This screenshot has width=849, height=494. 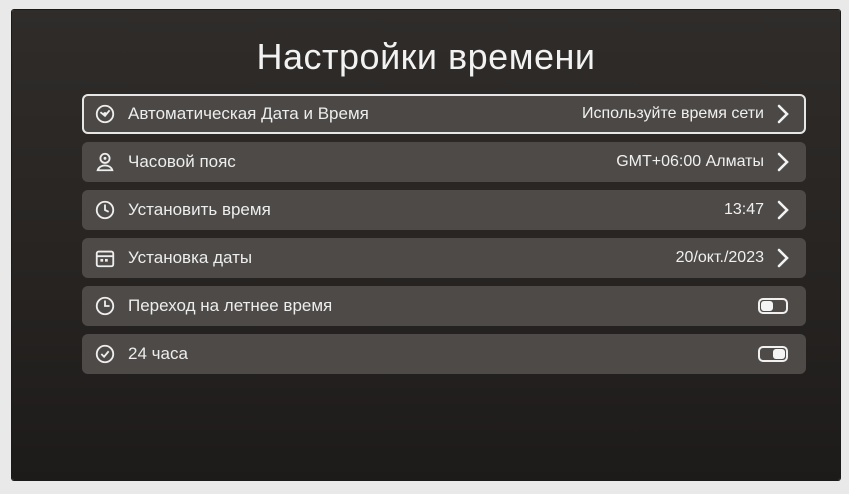 I want to click on calendar-icon, so click(x=105, y=258).